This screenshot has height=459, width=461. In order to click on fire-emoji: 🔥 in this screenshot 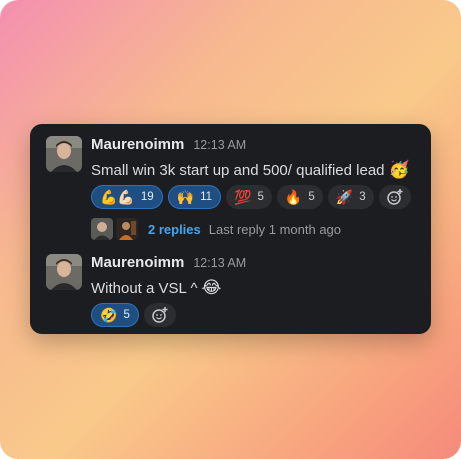, I will do `click(293, 196)`.